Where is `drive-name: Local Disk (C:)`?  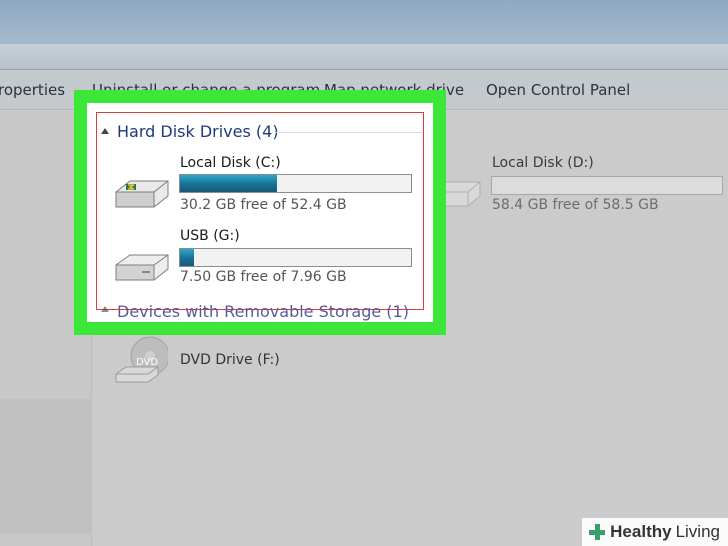 drive-name: Local Disk (C:) is located at coordinates (230, 163).